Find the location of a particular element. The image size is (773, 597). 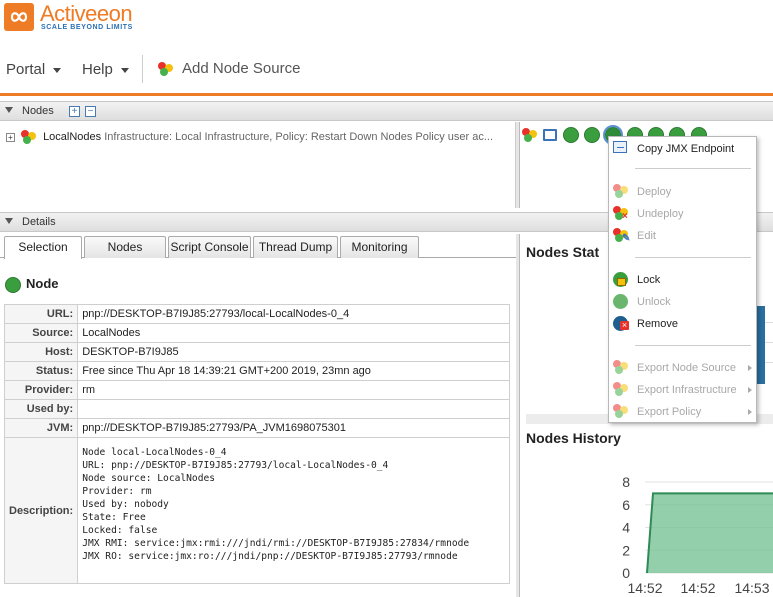

submenu-arrow-icon is located at coordinates (750, 368).